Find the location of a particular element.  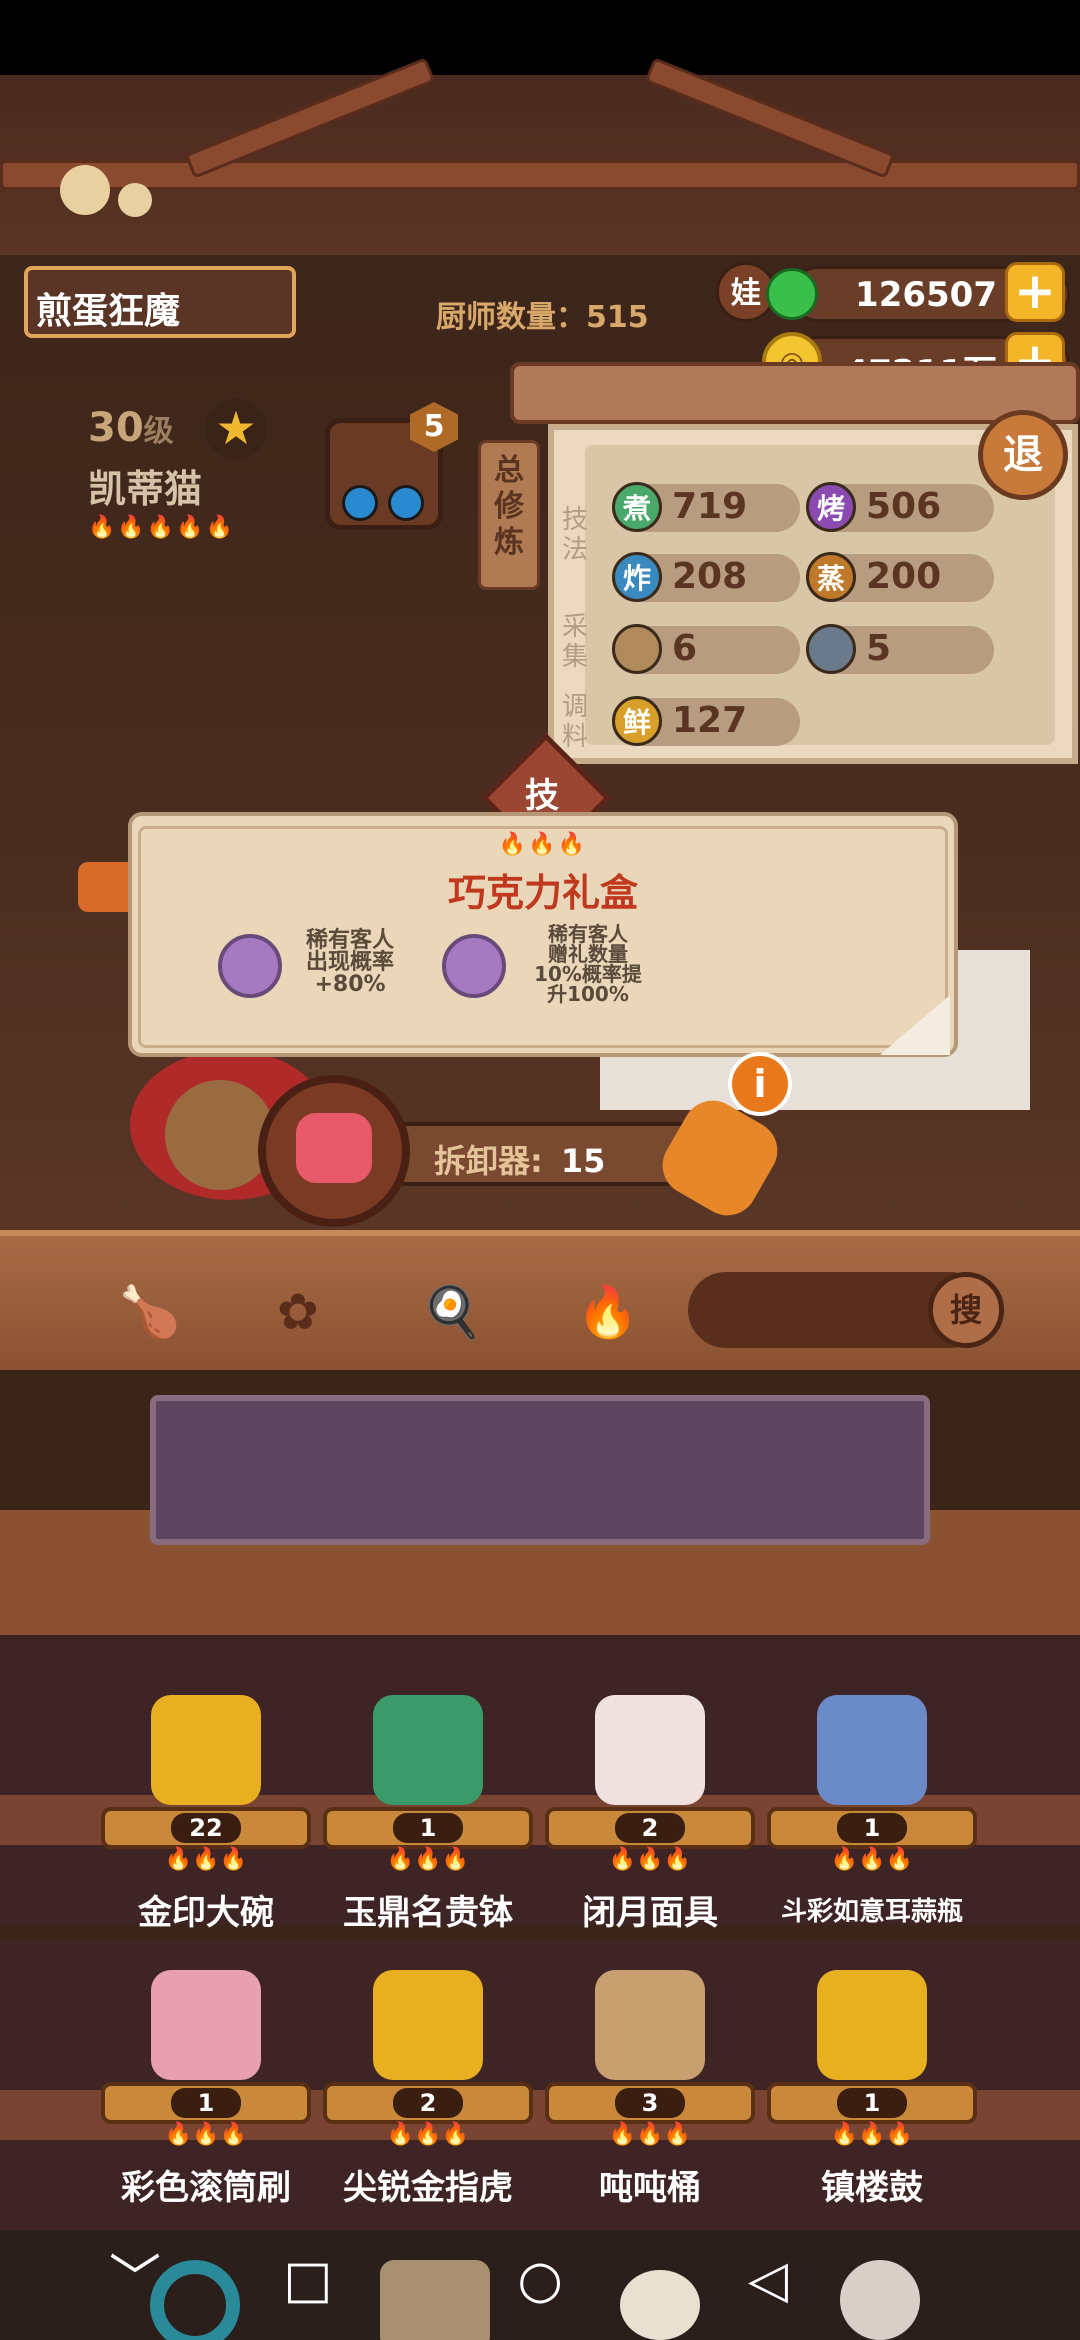

stat-value: 208 is located at coordinates (710, 576).